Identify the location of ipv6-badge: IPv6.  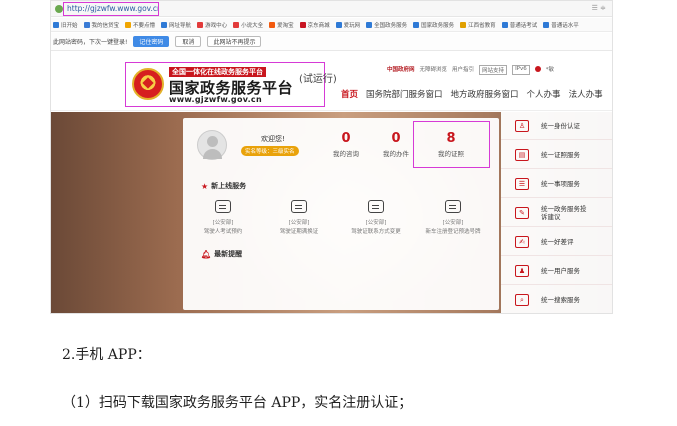
(521, 70).